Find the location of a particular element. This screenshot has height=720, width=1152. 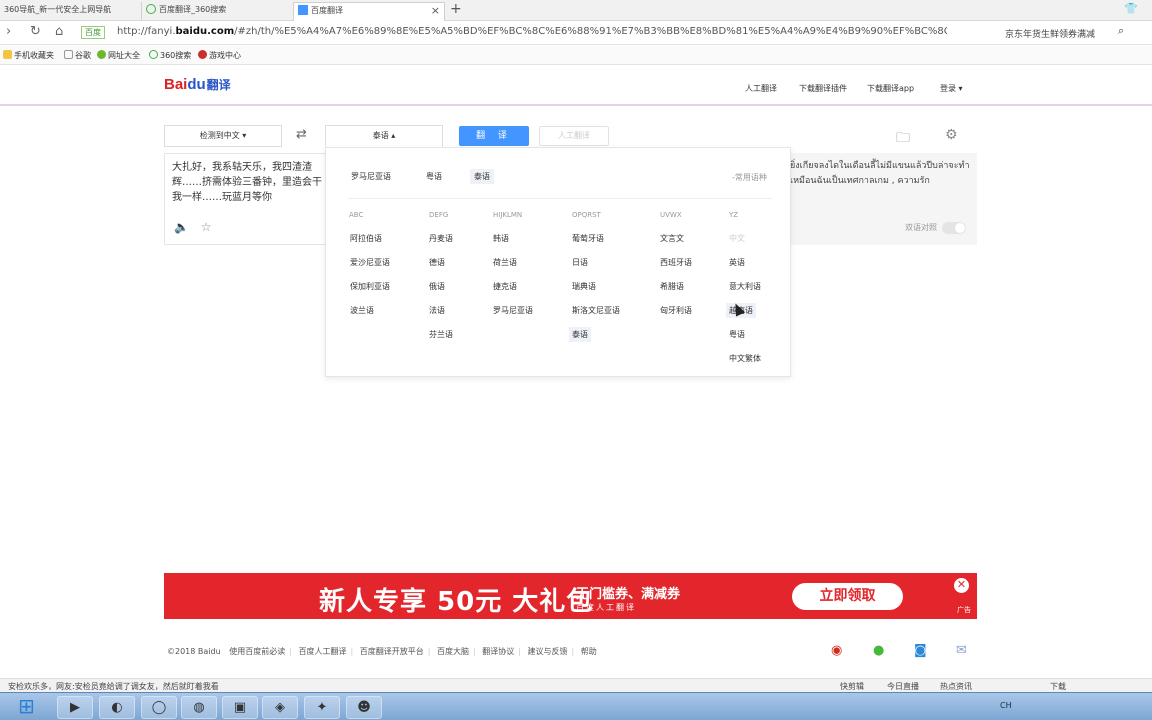

lang-dutch: 荷兰语 is located at coordinates (505, 262).